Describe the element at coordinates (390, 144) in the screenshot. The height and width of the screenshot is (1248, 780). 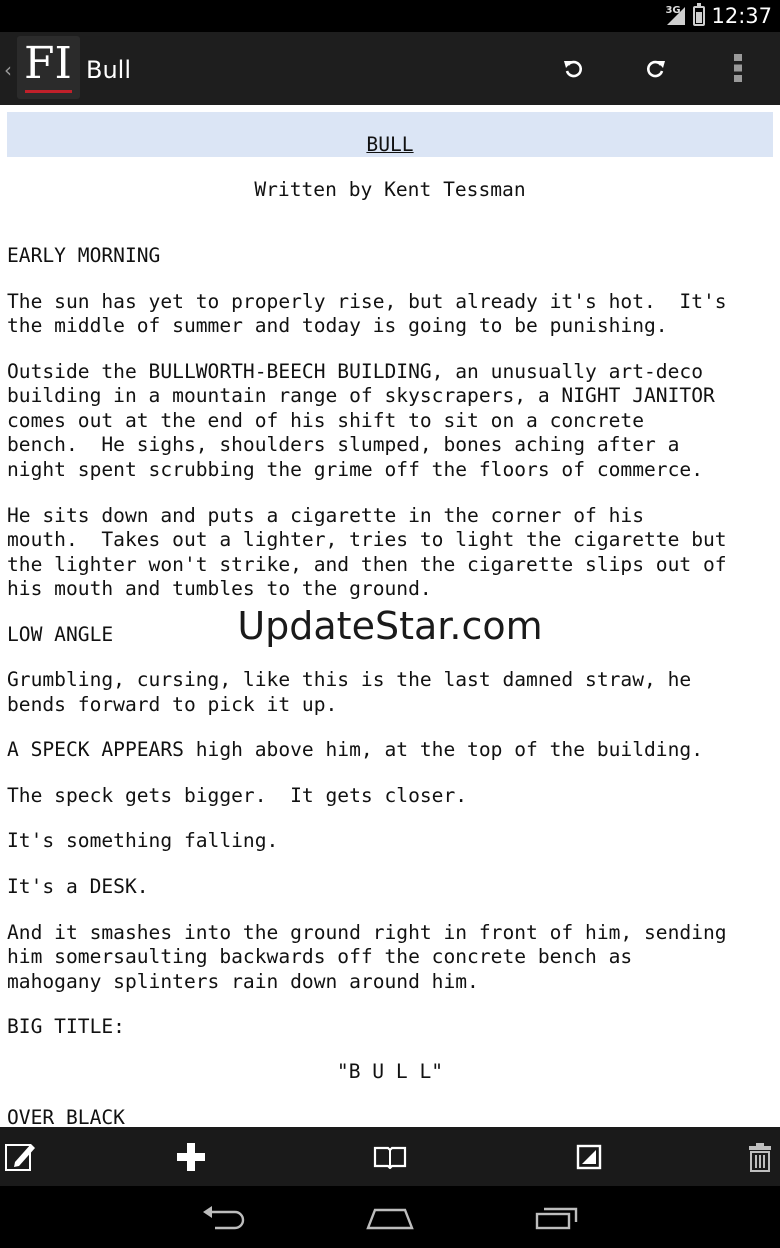
I see `script-title: BULL` at that location.